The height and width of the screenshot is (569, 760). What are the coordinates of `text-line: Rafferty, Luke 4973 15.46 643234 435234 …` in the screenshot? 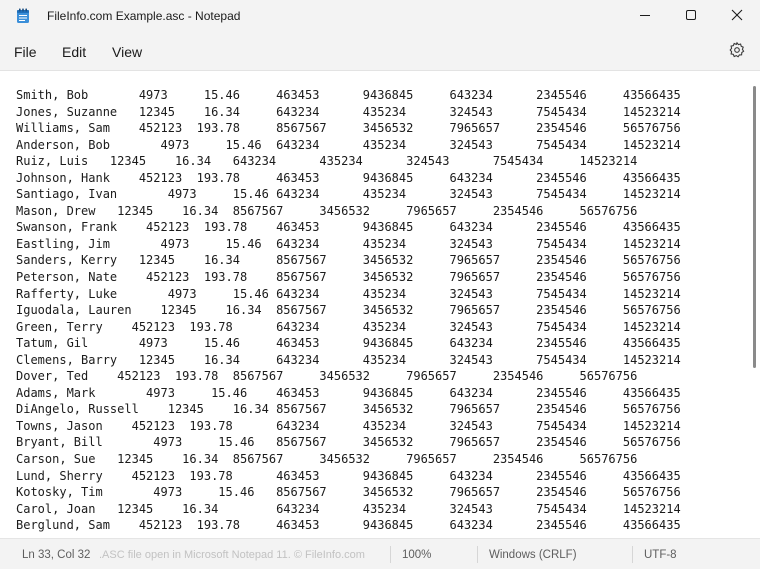 It's located at (348, 293).